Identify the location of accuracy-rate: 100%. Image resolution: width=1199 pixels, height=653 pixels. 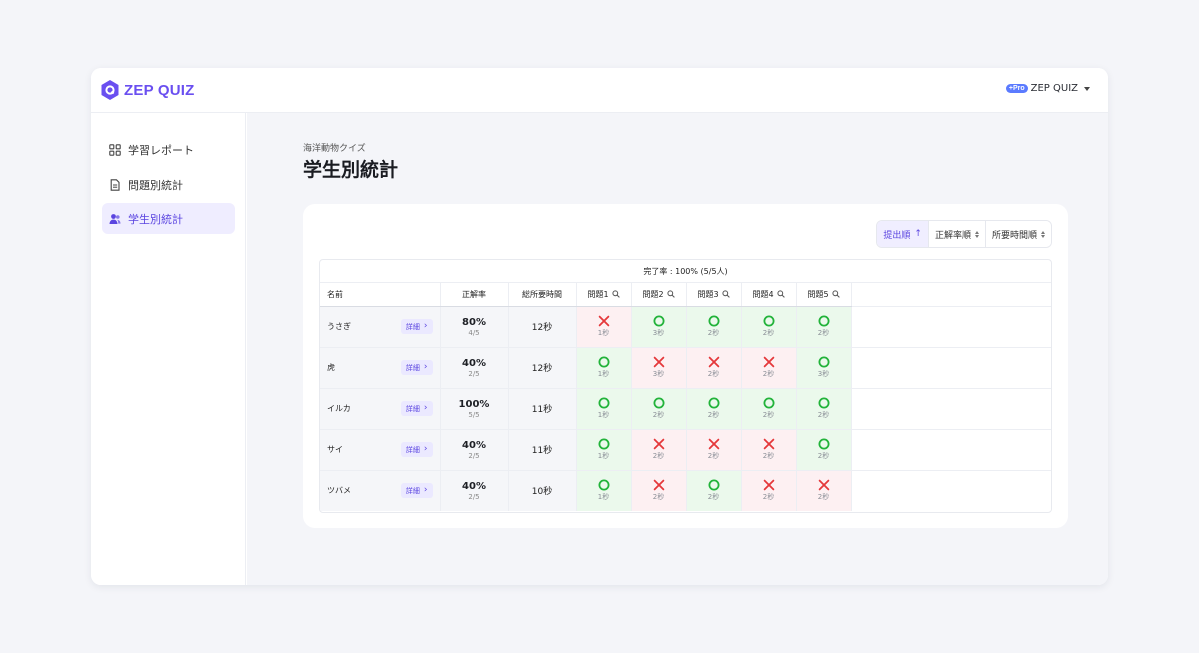
(474, 404).